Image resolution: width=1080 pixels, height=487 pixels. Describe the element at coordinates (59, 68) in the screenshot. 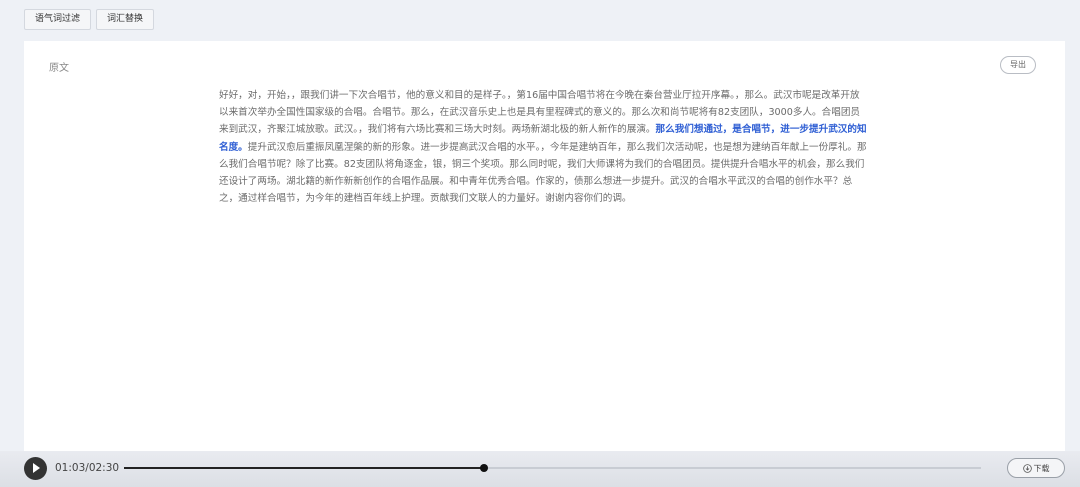

I see `panel-title: 原文` at that location.